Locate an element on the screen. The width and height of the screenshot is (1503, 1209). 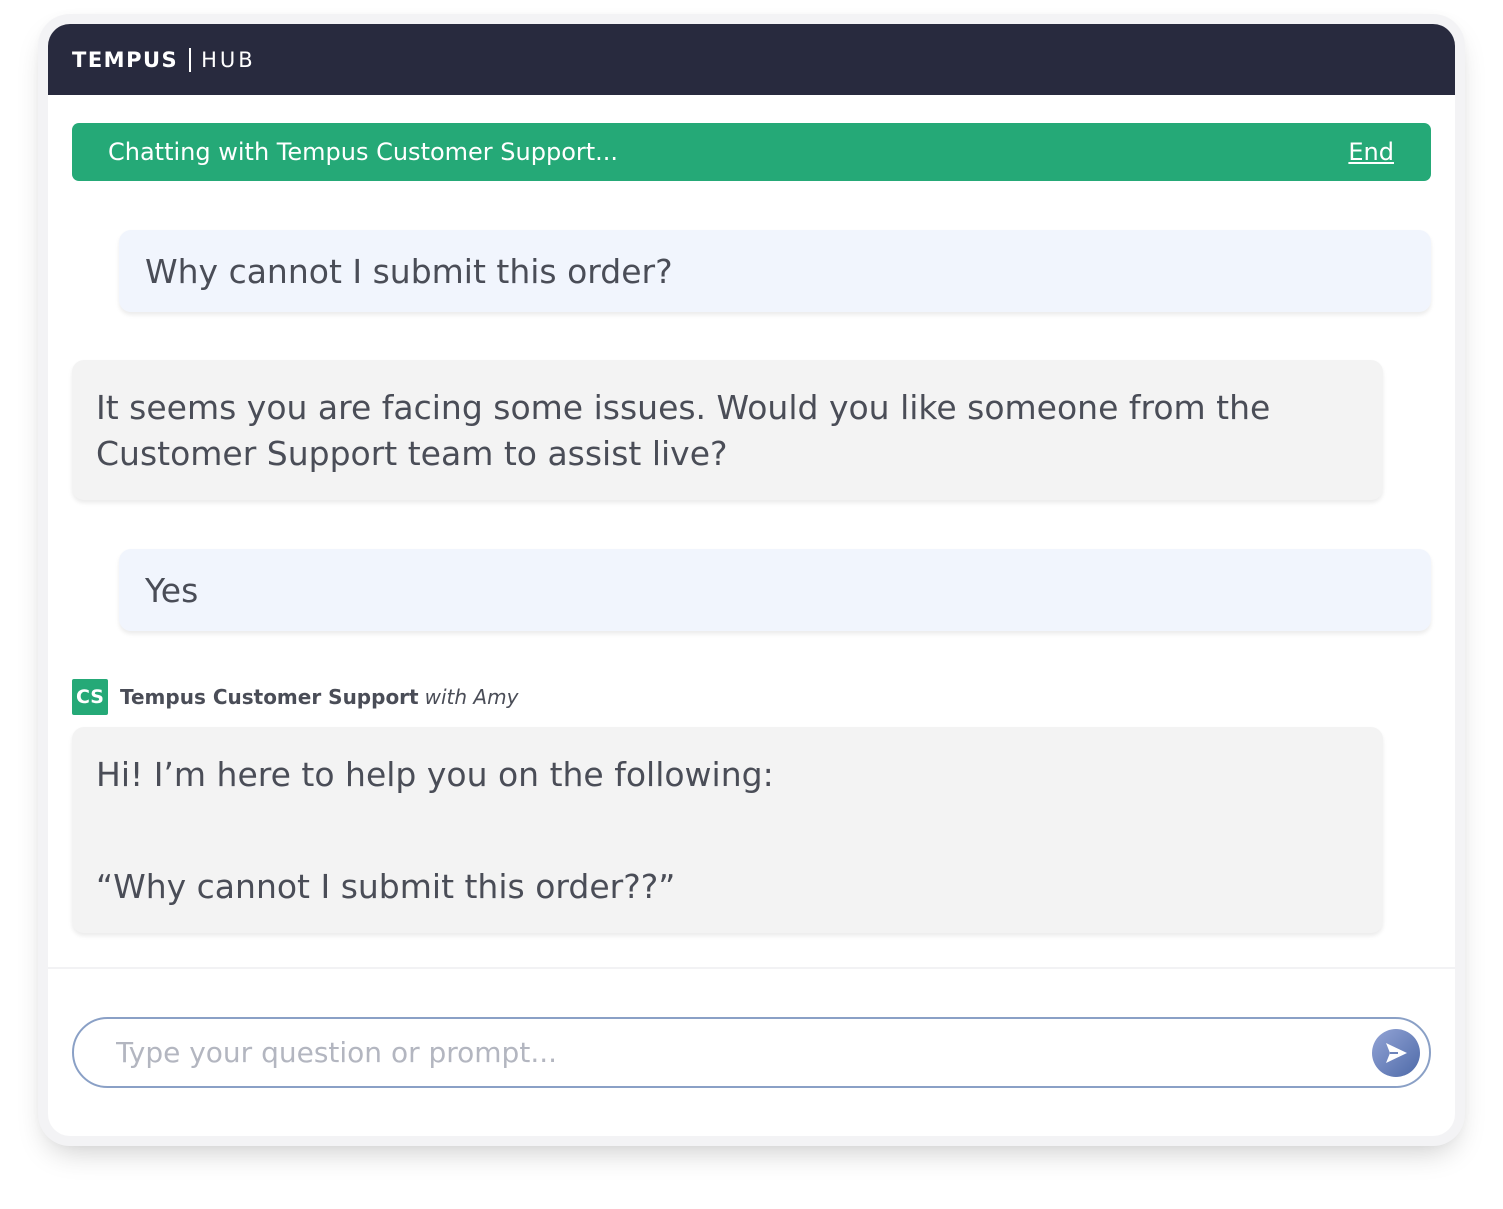
composer-divider is located at coordinates (751, 968).